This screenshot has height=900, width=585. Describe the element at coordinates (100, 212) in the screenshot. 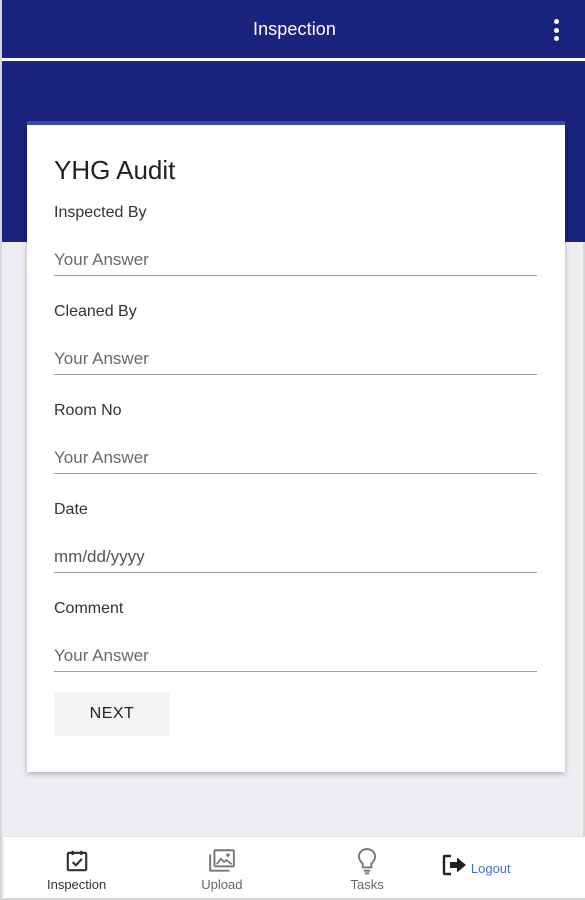

I see `field-label: Inspected By` at that location.